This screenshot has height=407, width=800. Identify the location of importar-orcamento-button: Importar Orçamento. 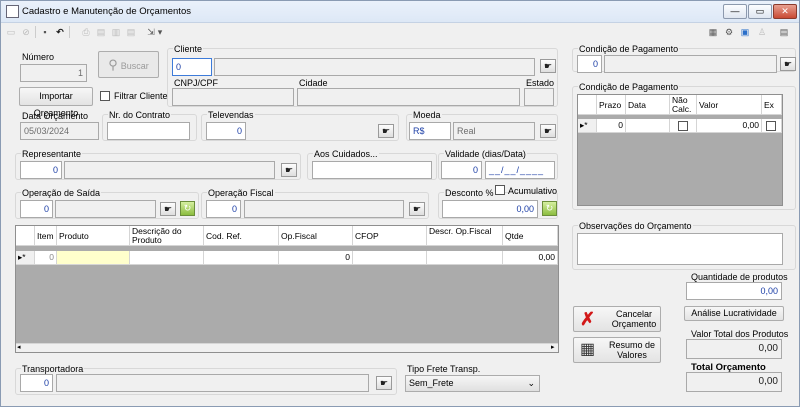
(56, 102).